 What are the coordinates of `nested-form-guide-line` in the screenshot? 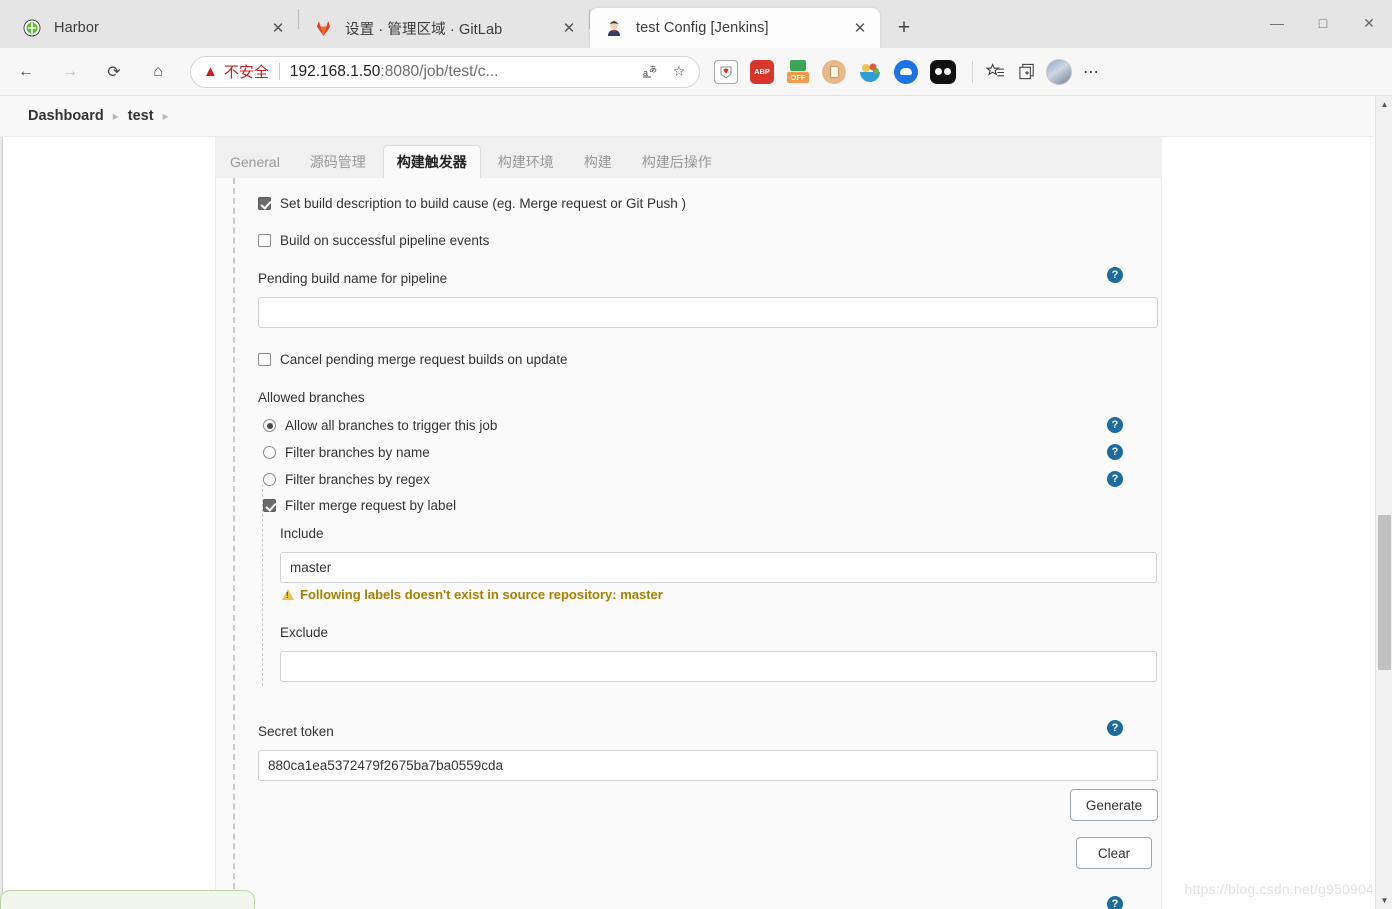 It's located at (262, 585).